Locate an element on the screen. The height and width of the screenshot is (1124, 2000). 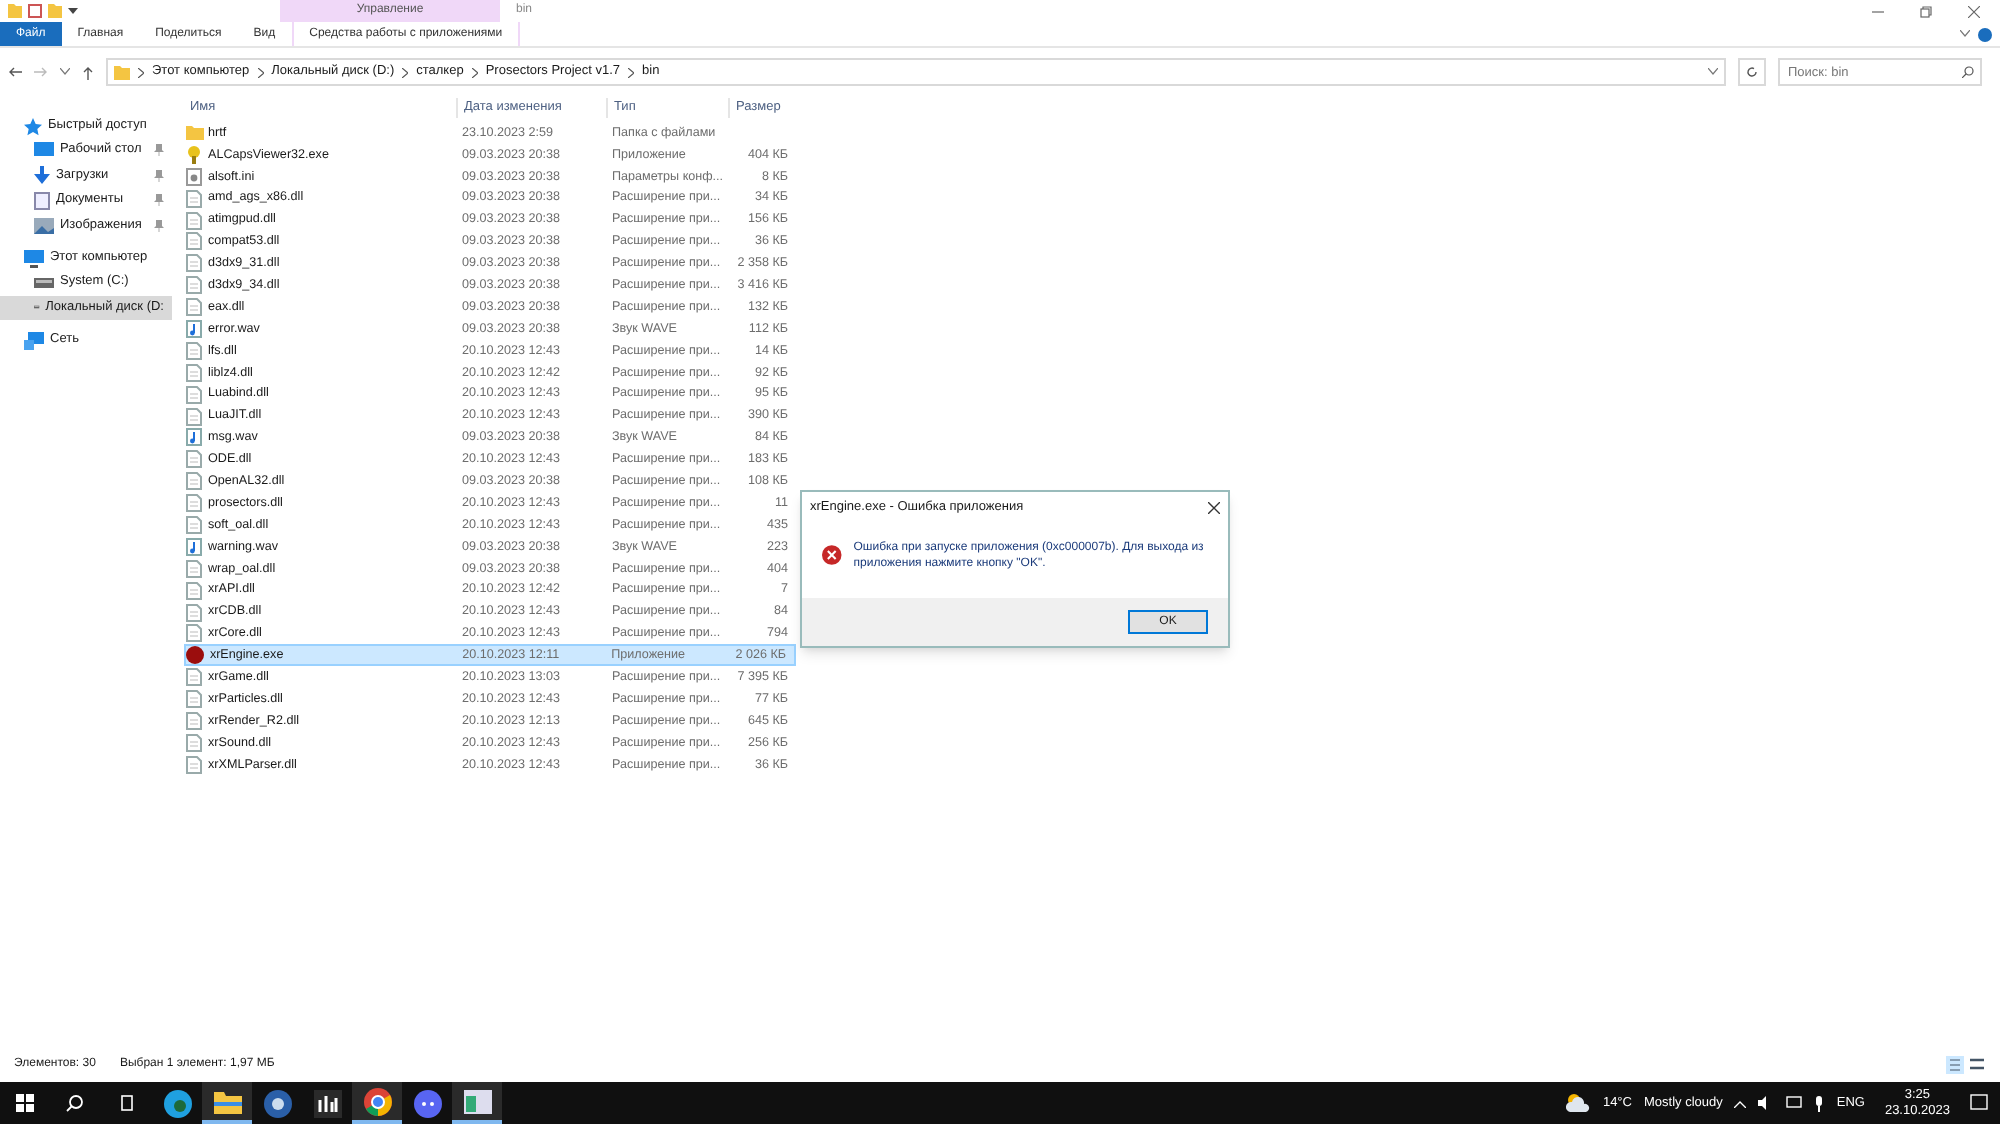
restore-icon is located at coordinates (1926, 11).